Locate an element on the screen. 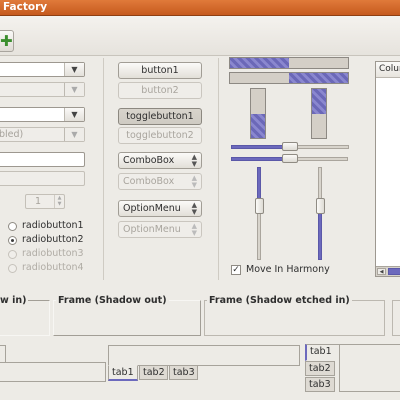  notebook-partial-tab is located at coordinates (3, 354).